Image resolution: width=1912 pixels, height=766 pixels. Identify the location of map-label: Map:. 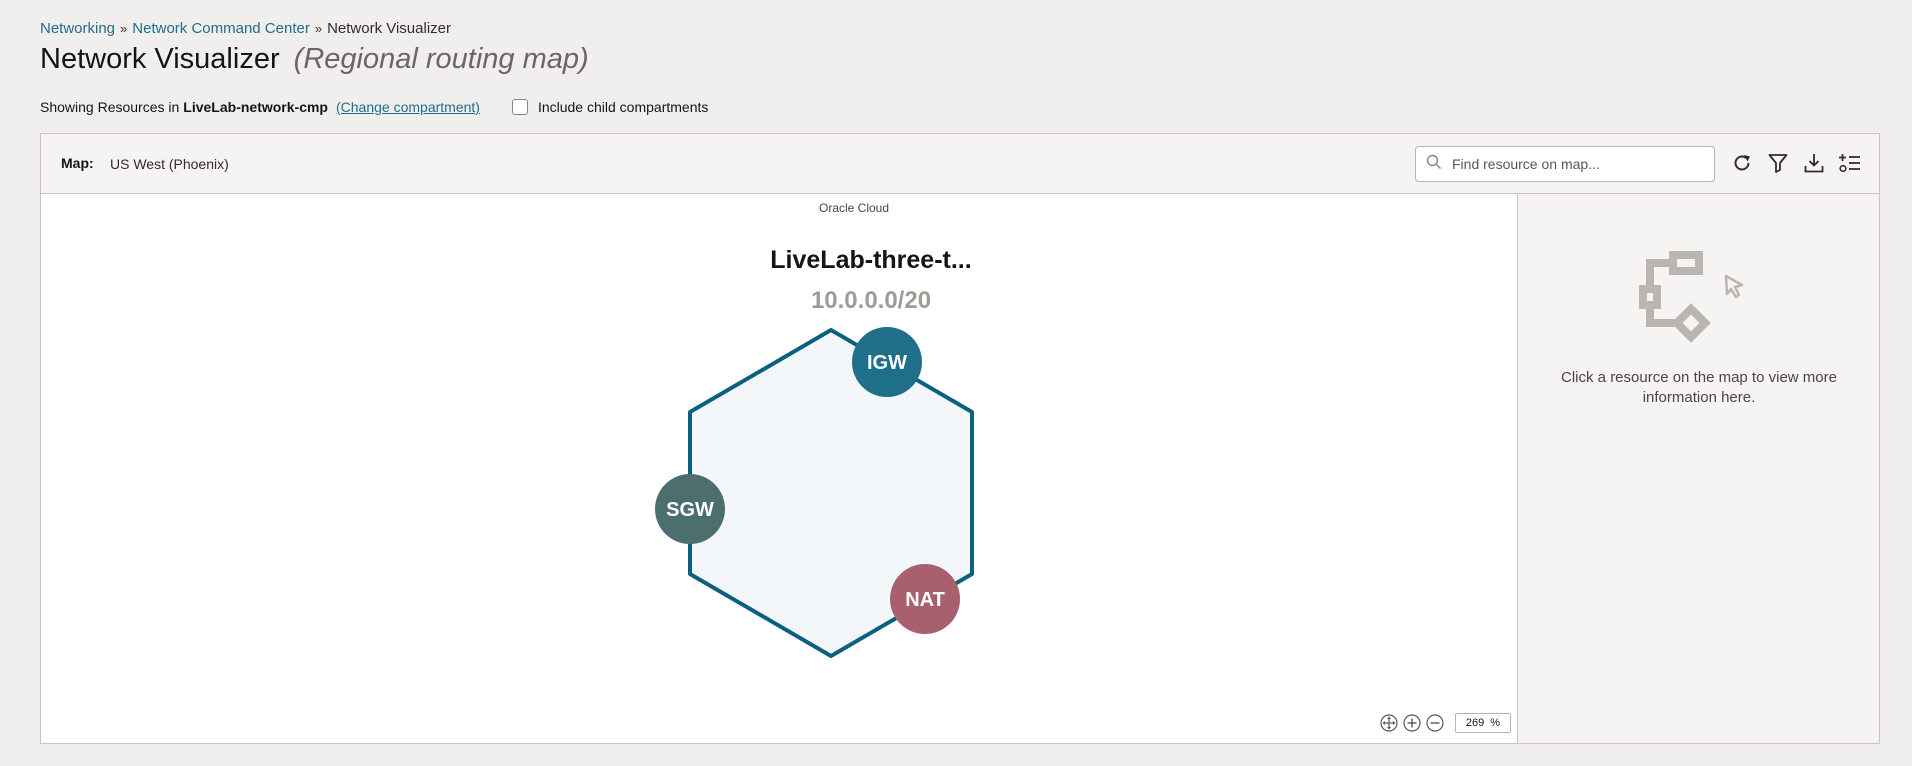
(77, 163).